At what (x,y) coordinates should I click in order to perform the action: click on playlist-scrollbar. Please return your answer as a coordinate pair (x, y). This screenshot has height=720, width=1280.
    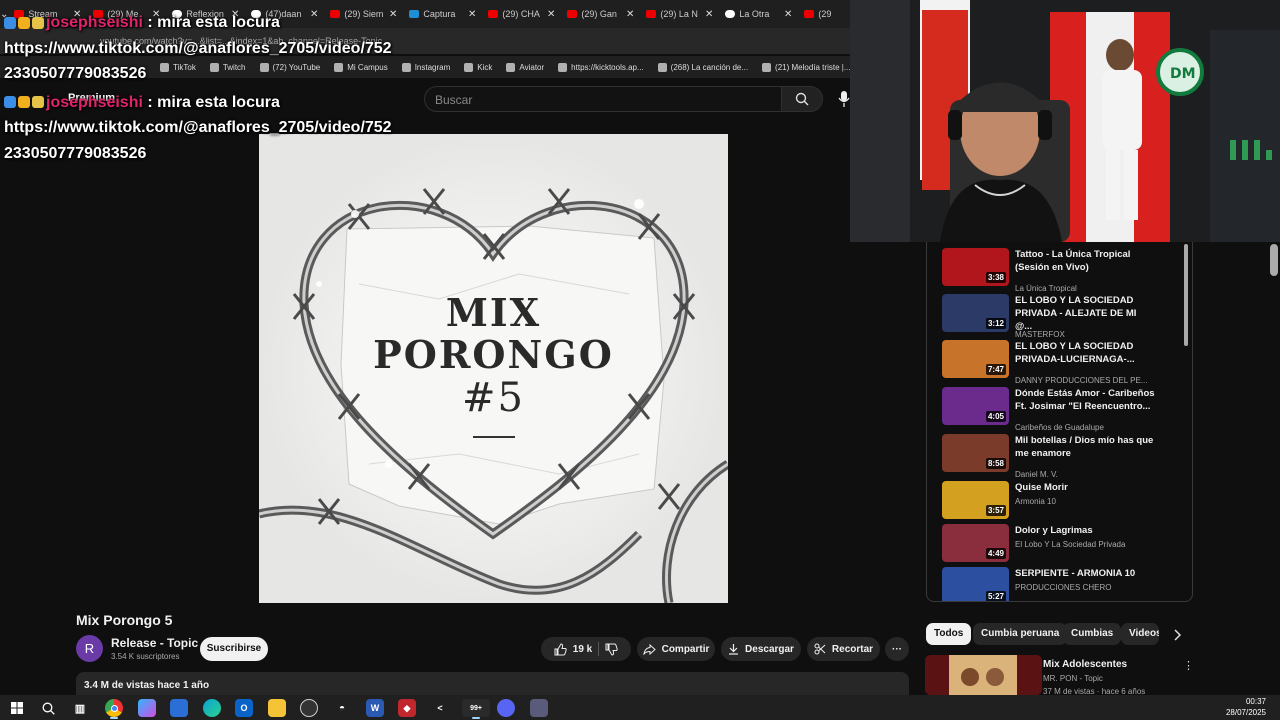
    Looking at the image, I should click on (1186, 419).